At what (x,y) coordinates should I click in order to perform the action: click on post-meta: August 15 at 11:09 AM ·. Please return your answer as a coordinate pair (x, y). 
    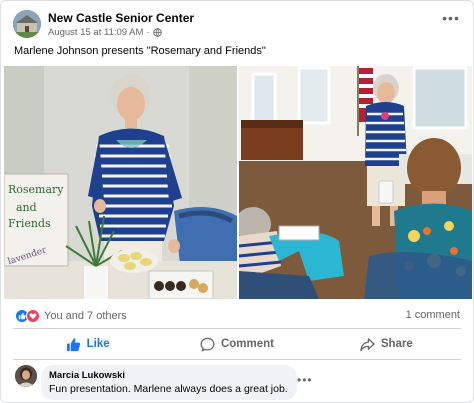
    Looking at the image, I should click on (105, 32).